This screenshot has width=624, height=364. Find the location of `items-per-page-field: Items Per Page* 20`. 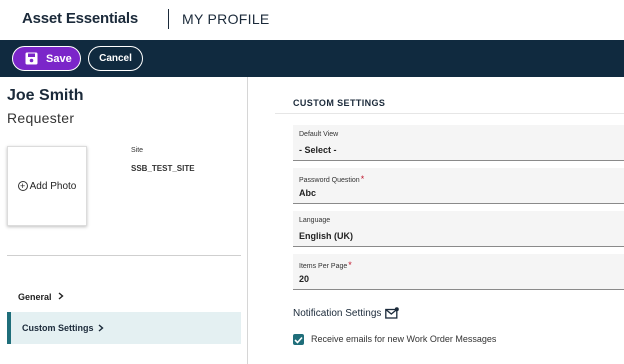

items-per-page-field: Items Per Page* 20 is located at coordinates (458, 272).